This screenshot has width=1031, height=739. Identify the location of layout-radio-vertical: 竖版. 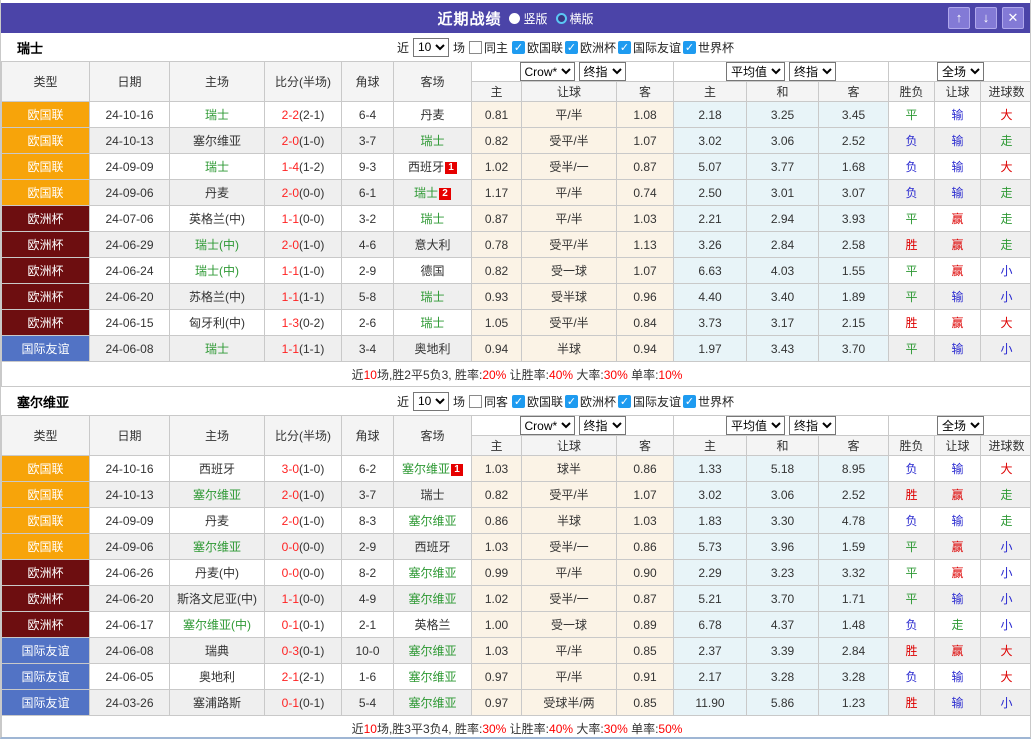
(528, 18).